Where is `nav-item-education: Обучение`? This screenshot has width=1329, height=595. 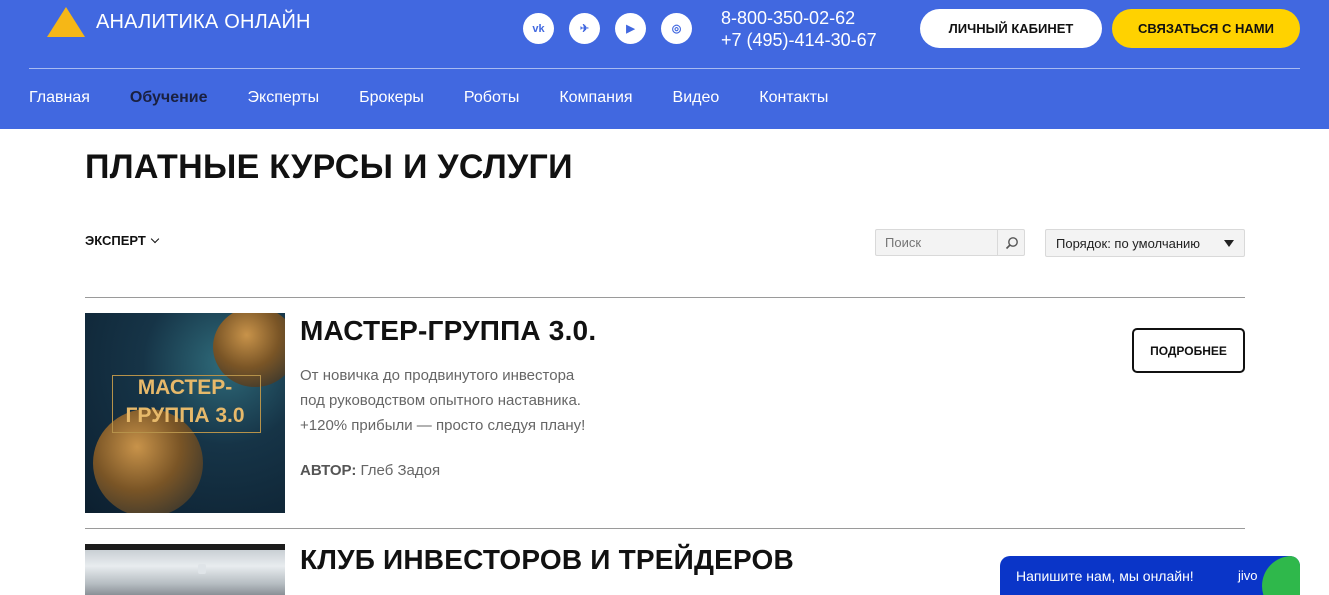
nav-item-education: Обучение is located at coordinates (169, 98).